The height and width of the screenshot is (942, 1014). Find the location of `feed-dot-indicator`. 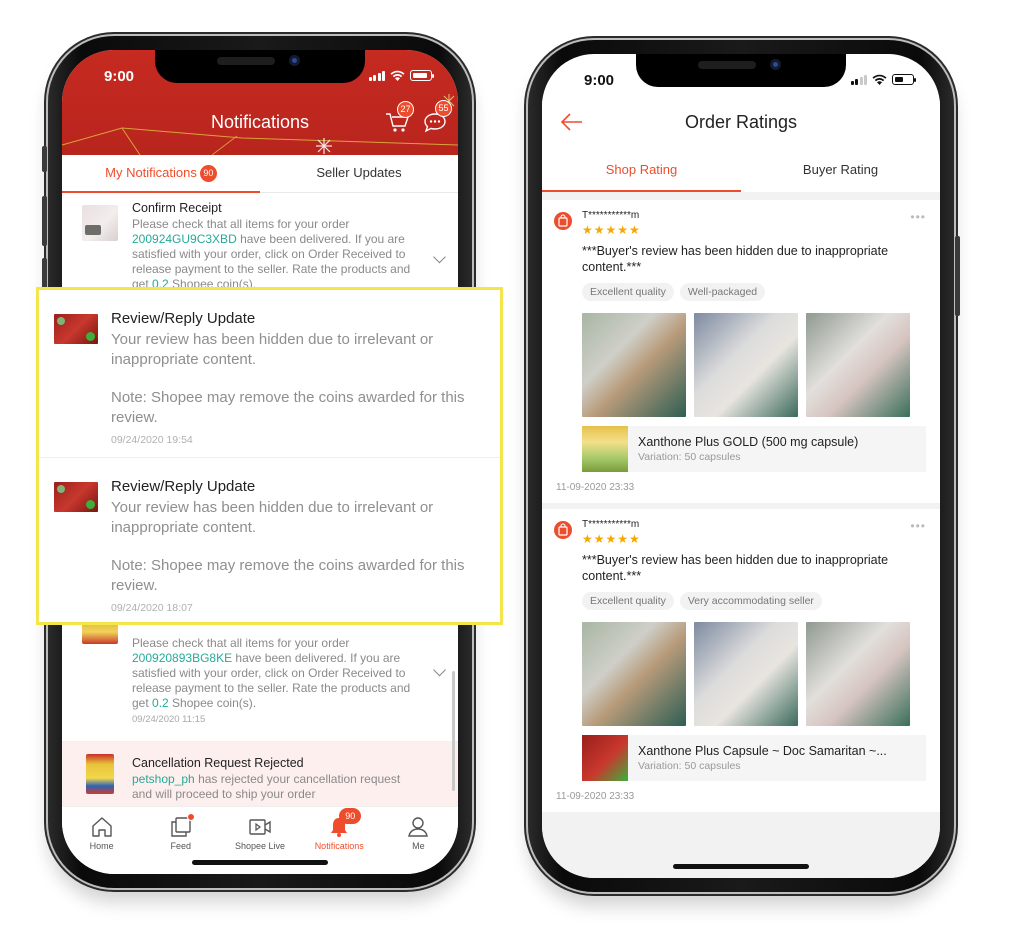

feed-dot-indicator is located at coordinates (190, 817).